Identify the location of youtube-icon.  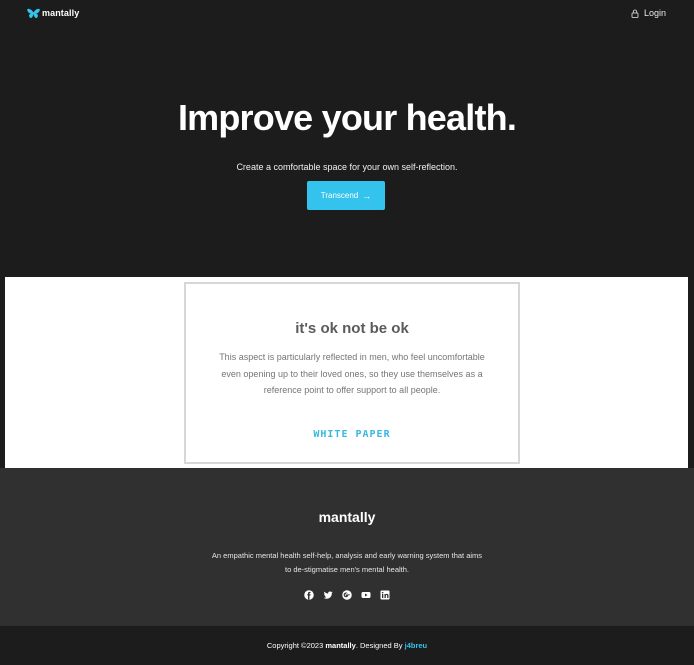
(366, 595).